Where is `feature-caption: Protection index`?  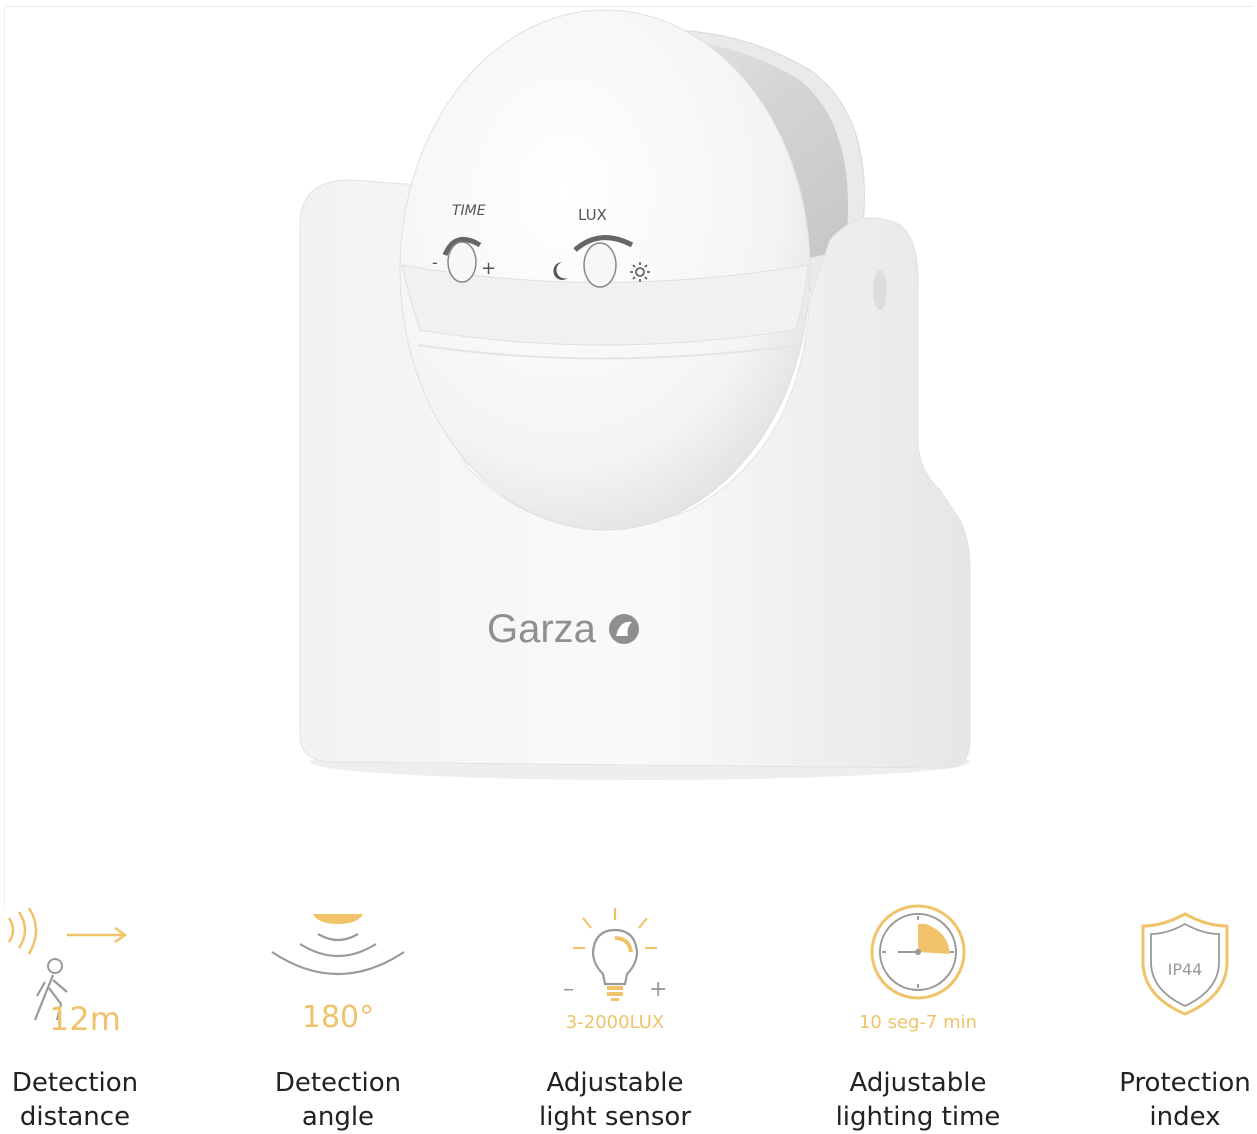 feature-caption: Protection index is located at coordinates (1185, 1100).